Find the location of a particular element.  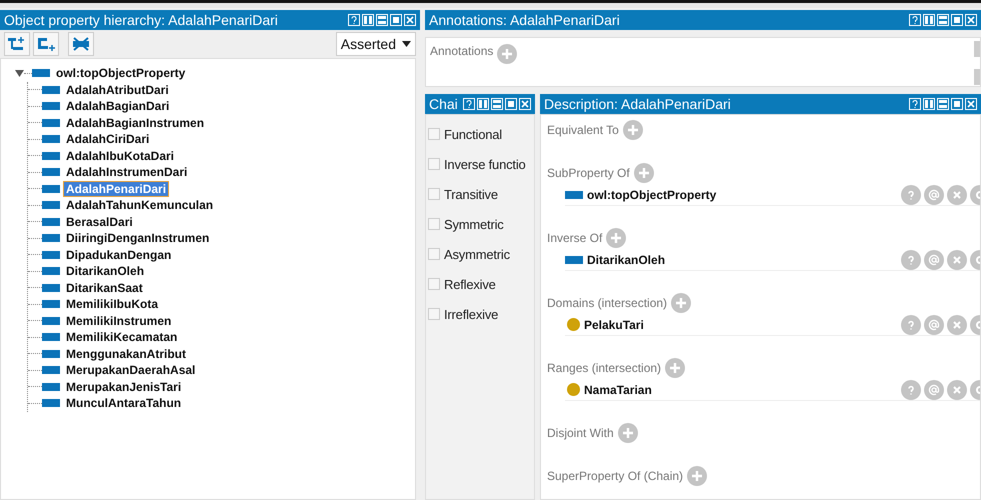

tree-item: DitarikanOleh is located at coordinates (105, 271).